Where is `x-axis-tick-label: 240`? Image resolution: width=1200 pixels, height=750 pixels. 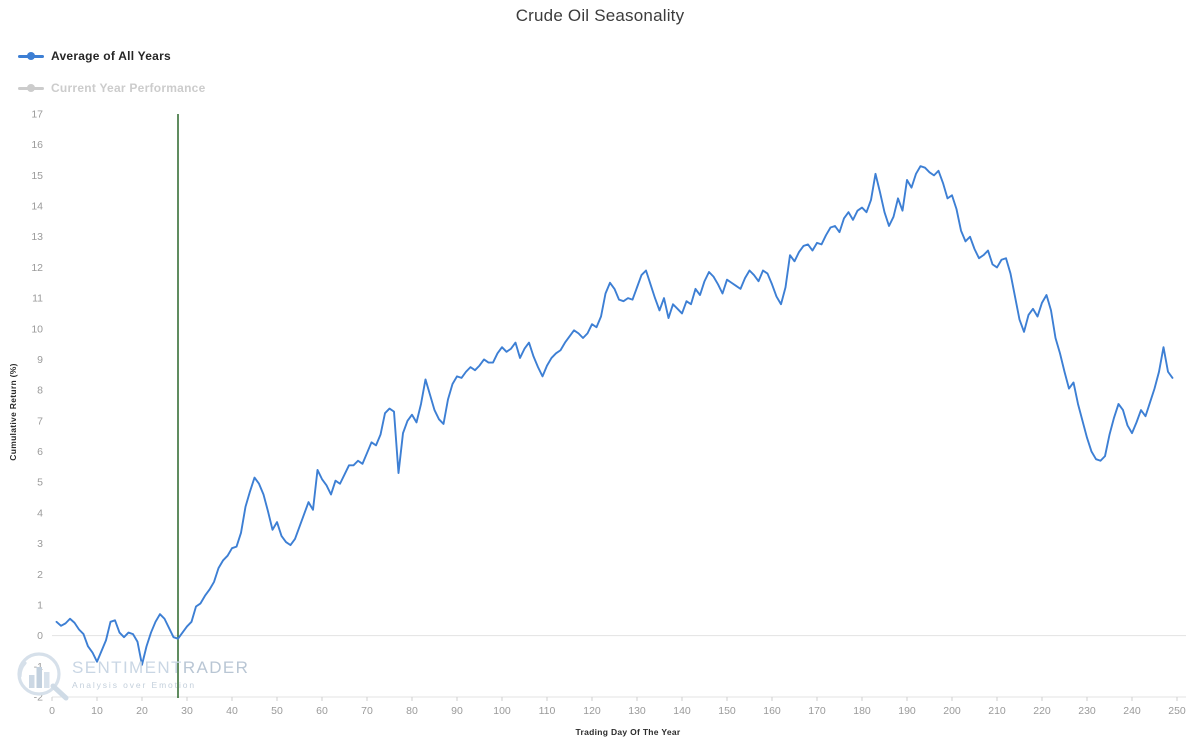 x-axis-tick-label: 240 is located at coordinates (1132, 711).